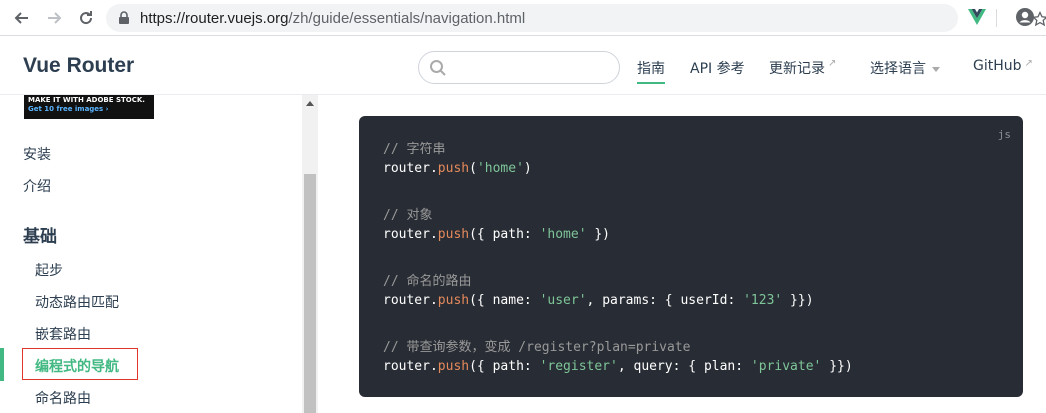 This screenshot has width=1046, height=413. Describe the element at coordinates (797, 69) in the screenshot. I see `nav-link-changelog-label: 更新记录` at that location.